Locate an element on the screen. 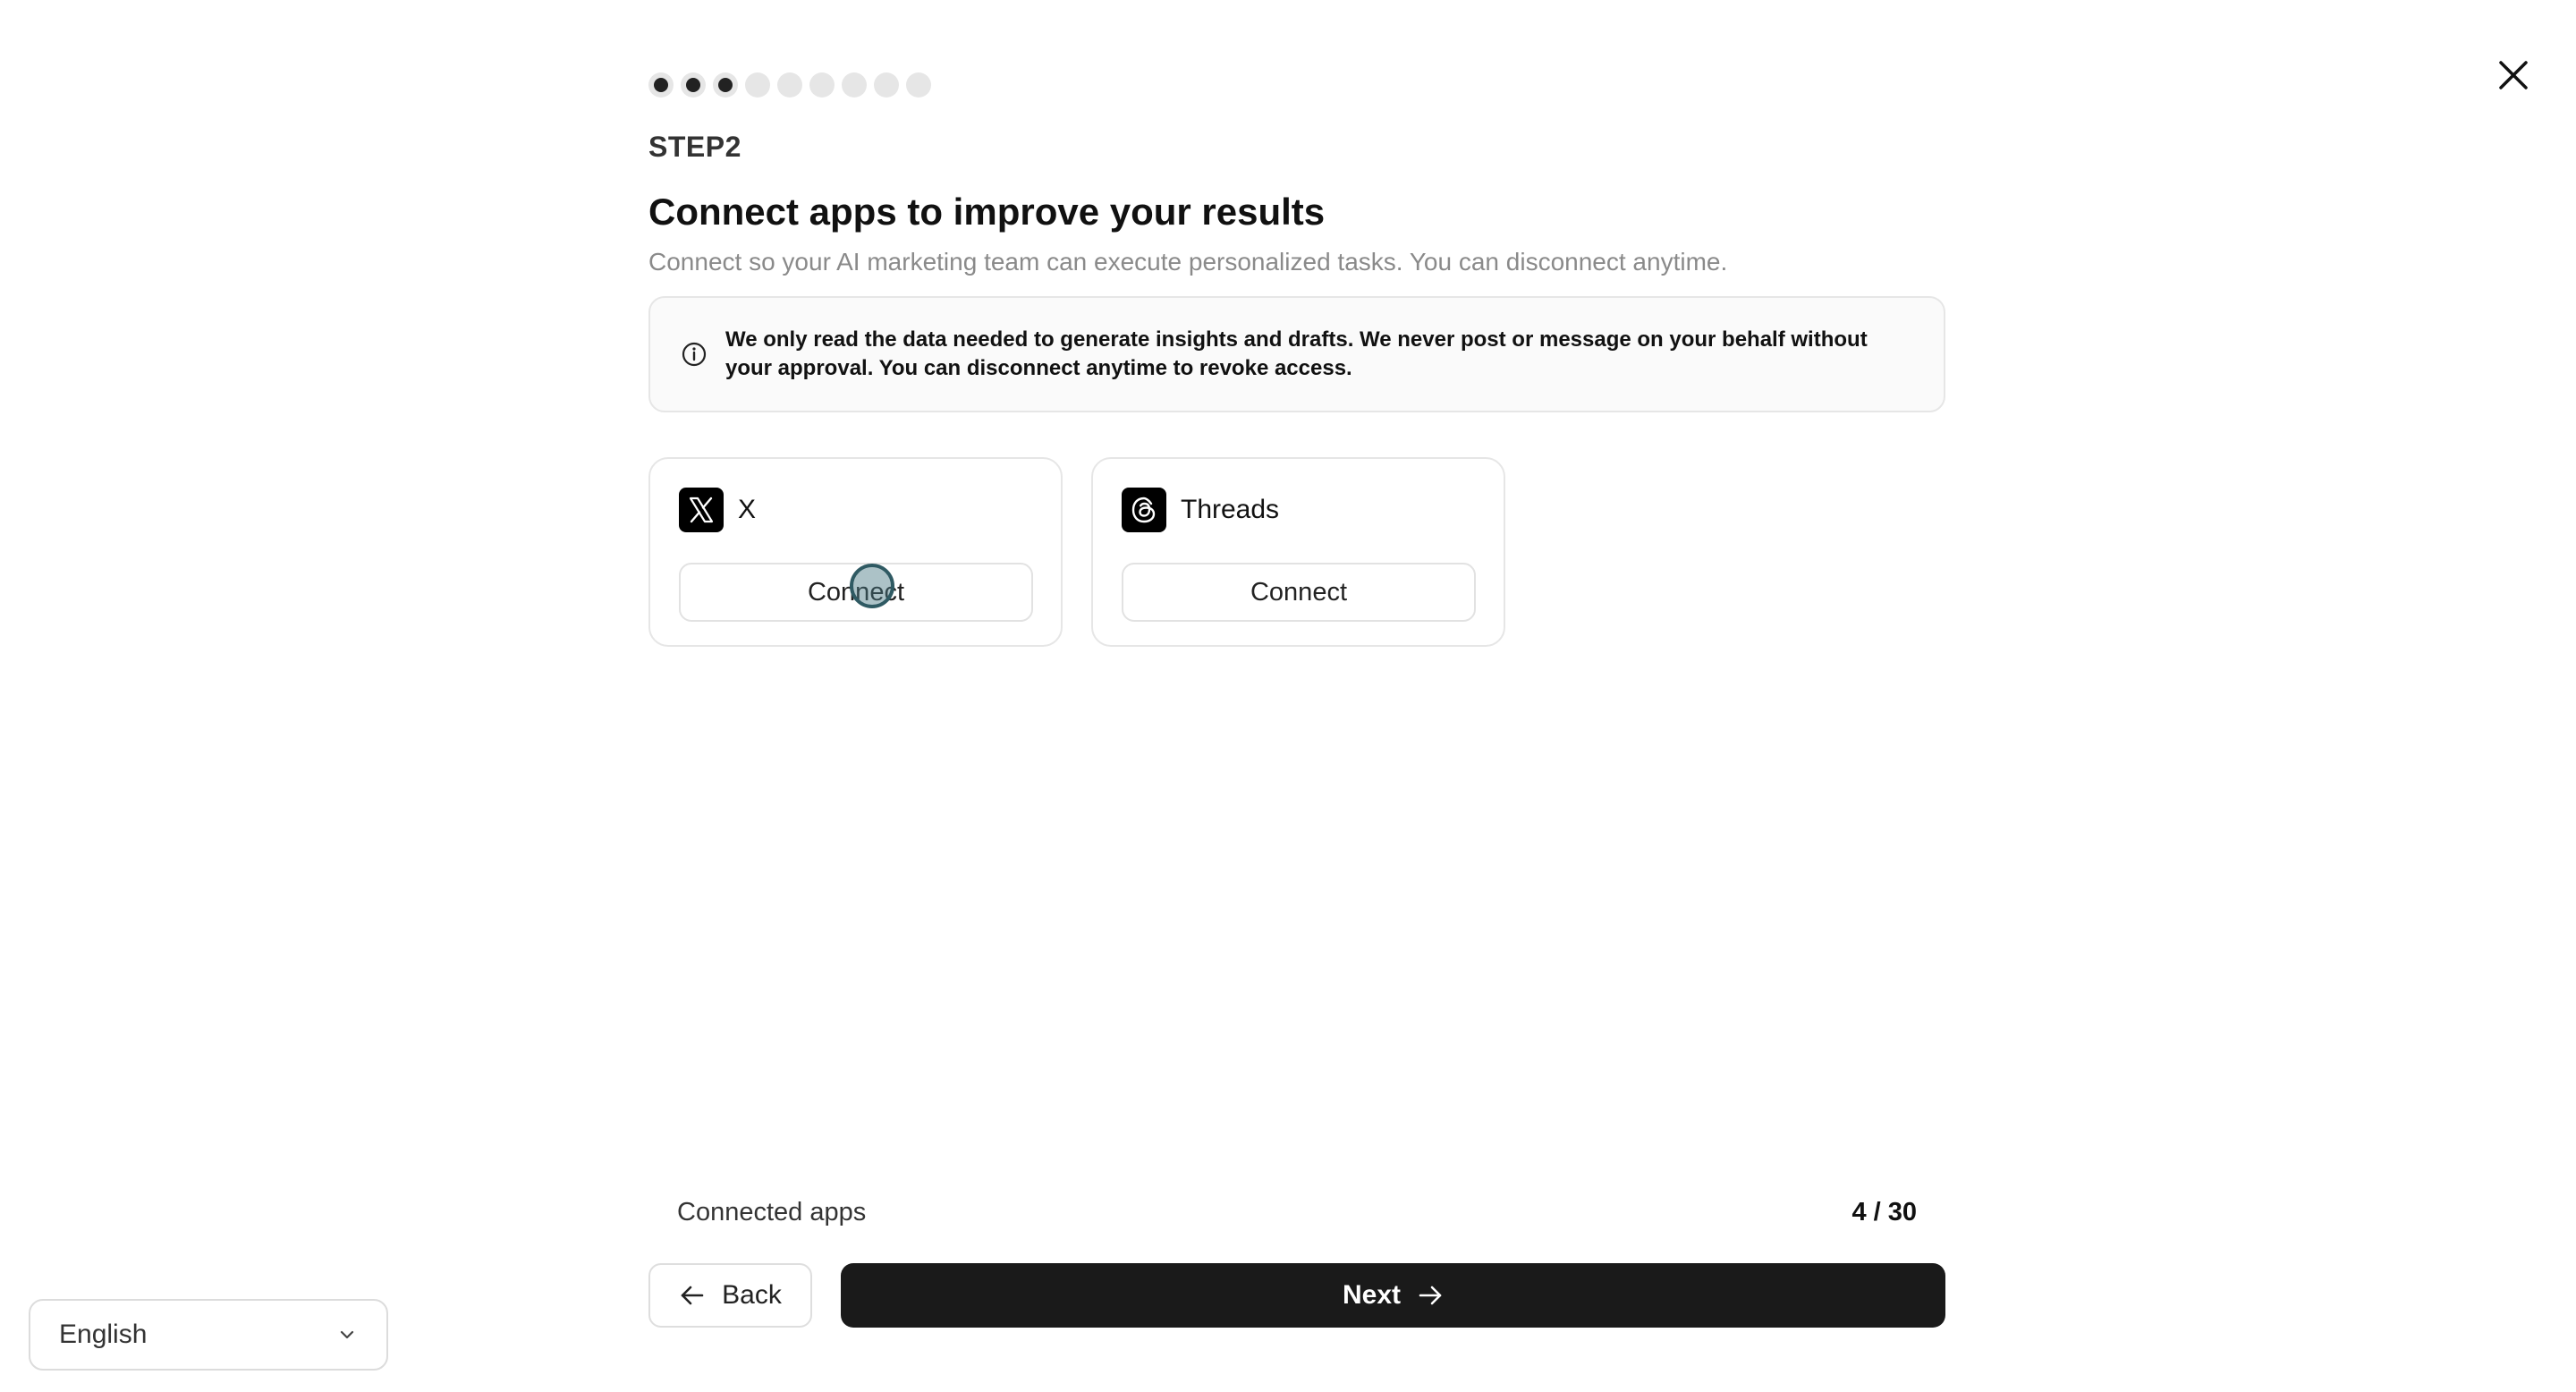  back-button: Back is located at coordinates (730, 1295).